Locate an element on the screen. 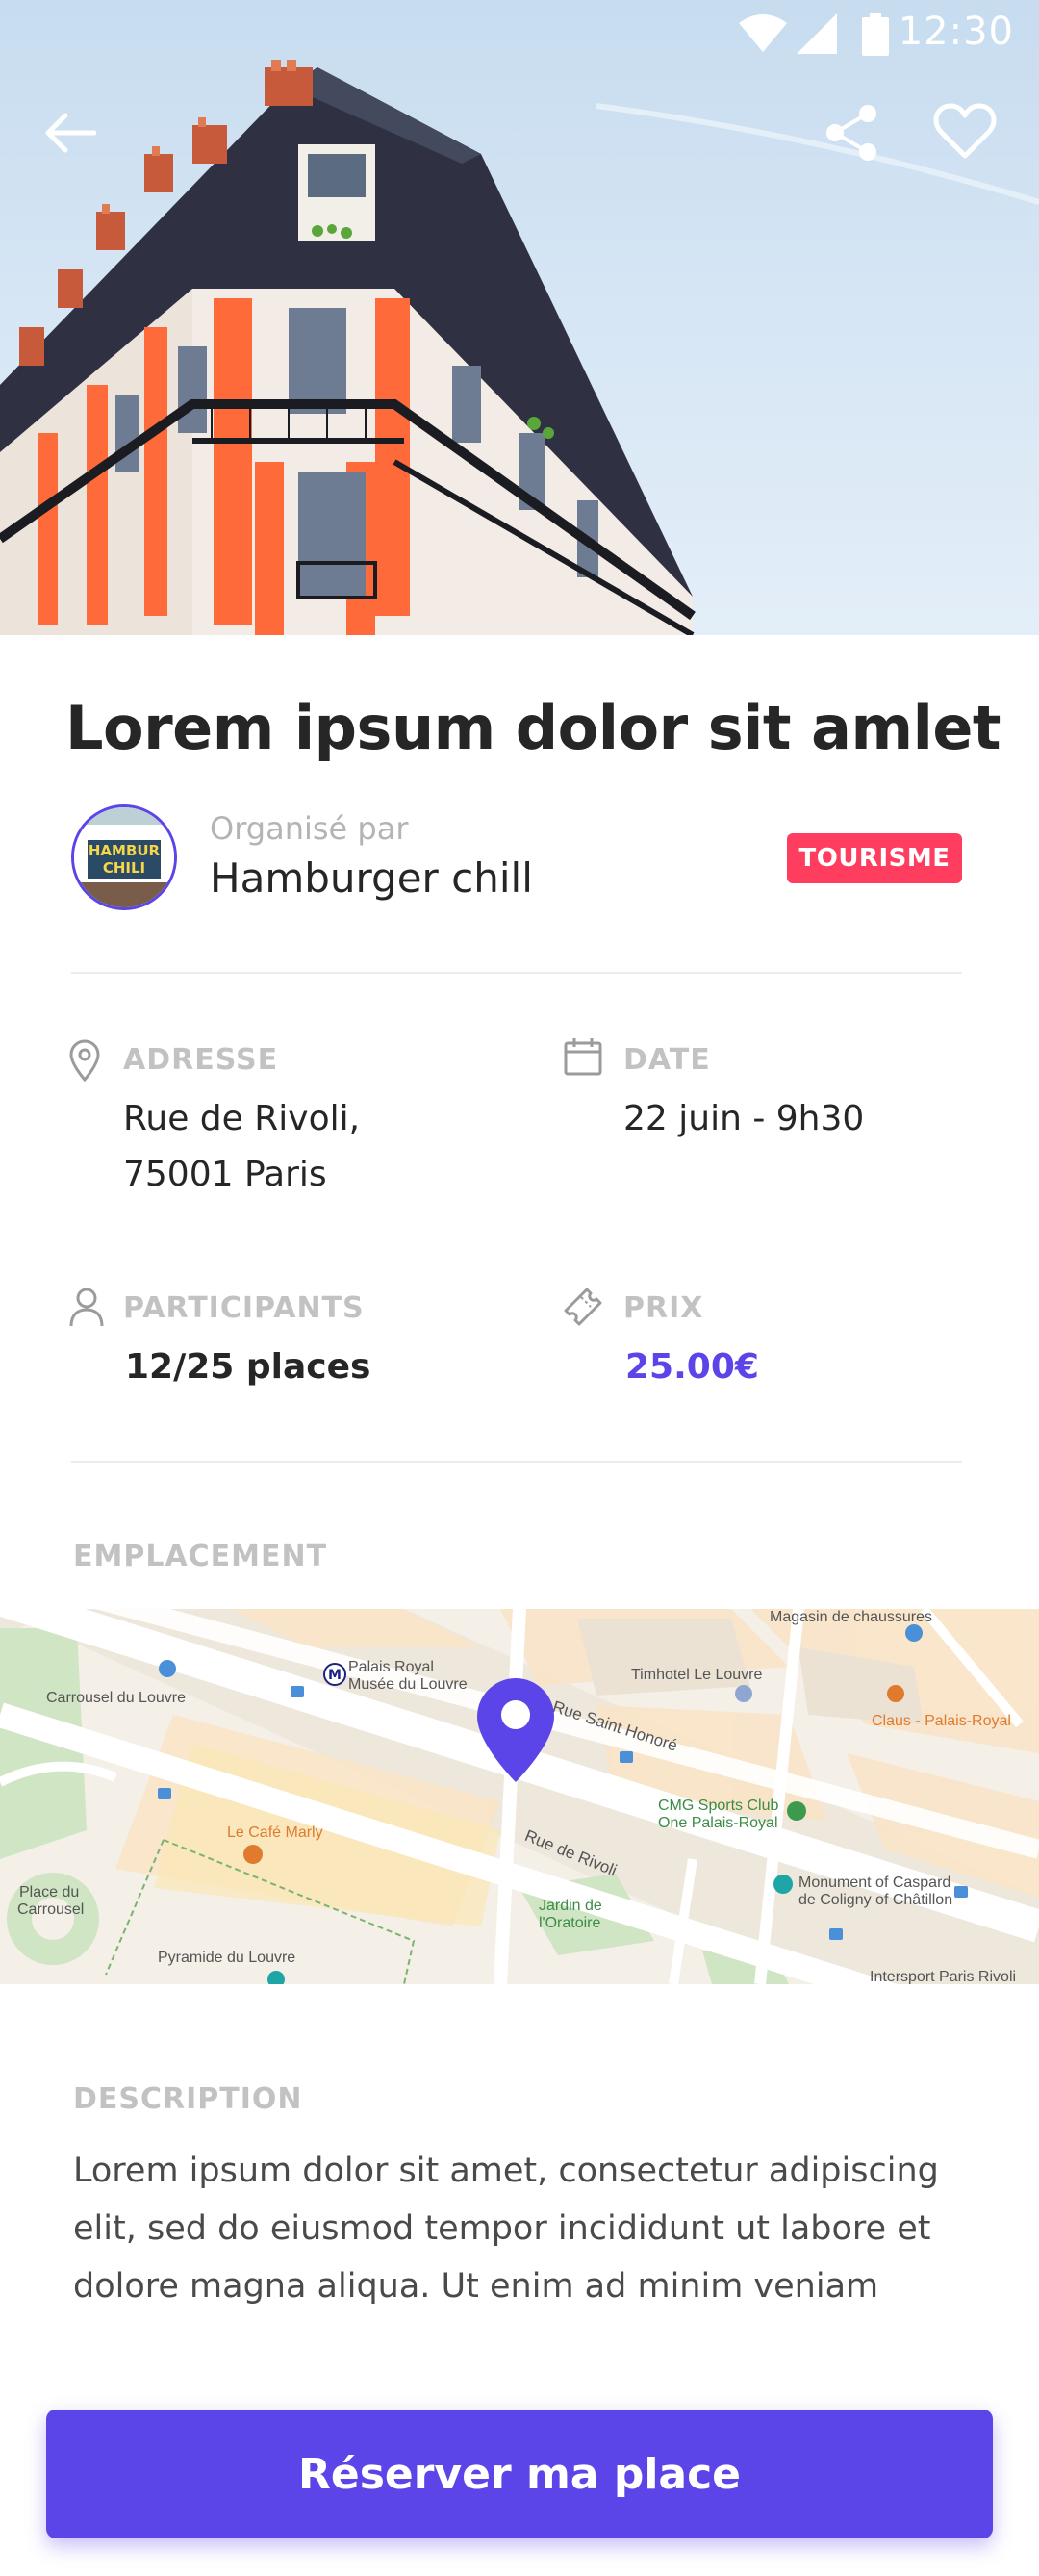  organizer-avatar: HAMBUR CHILI is located at coordinates (124, 857).